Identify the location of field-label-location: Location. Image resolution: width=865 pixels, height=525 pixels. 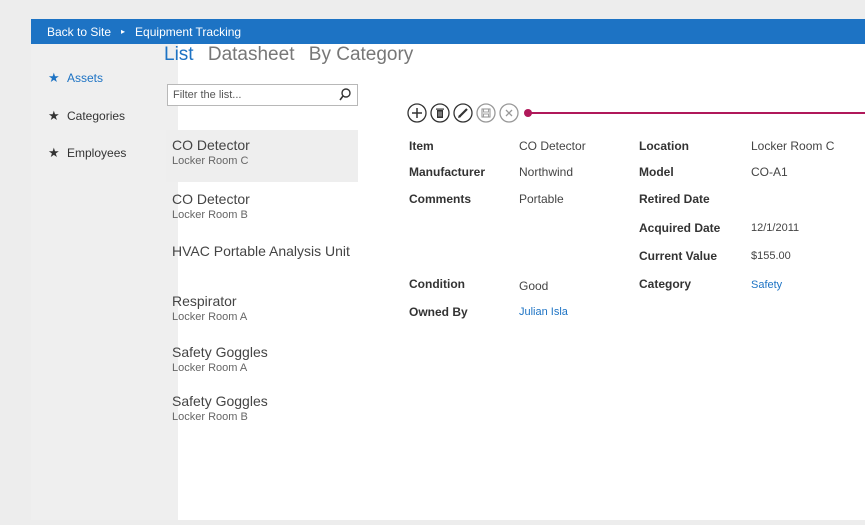
(664, 146).